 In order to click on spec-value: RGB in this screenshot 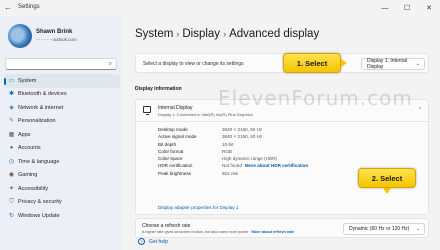, I will do `click(227, 151)`.